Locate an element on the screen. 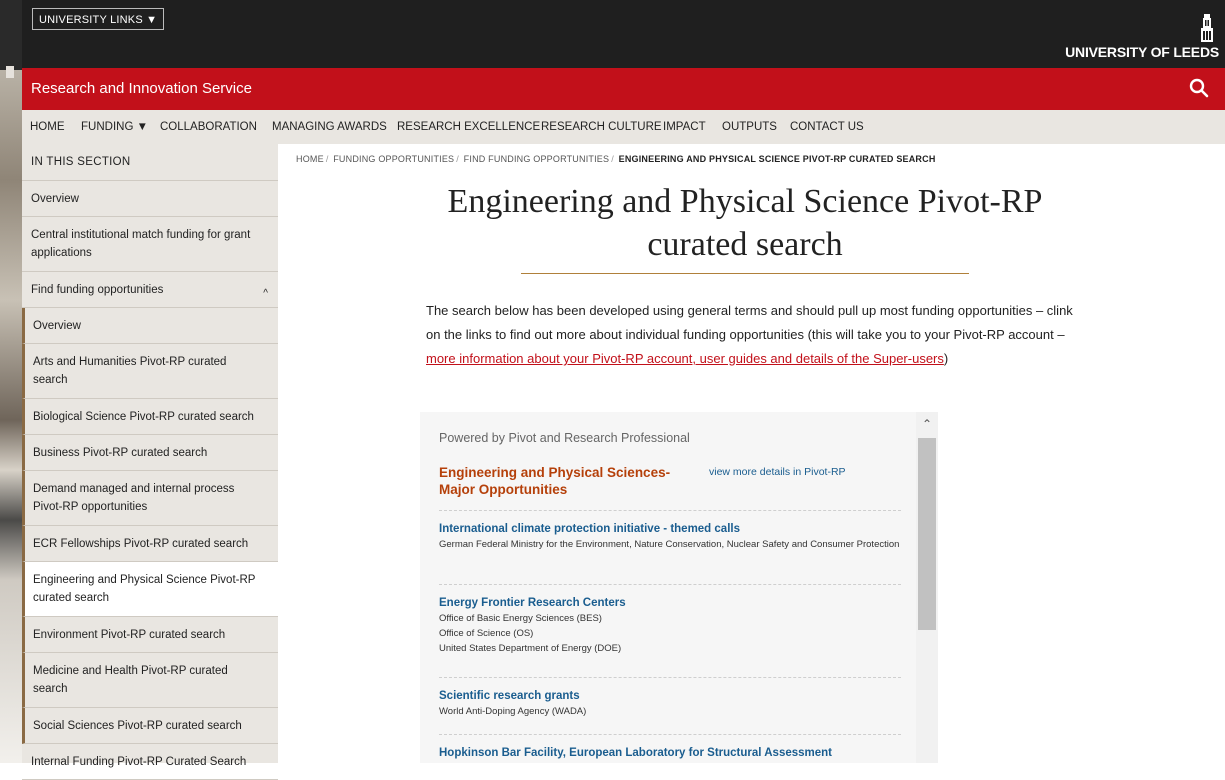 This screenshot has height=780, width=1225. sidebar-item-label: Find funding opportunities is located at coordinates (97, 289).